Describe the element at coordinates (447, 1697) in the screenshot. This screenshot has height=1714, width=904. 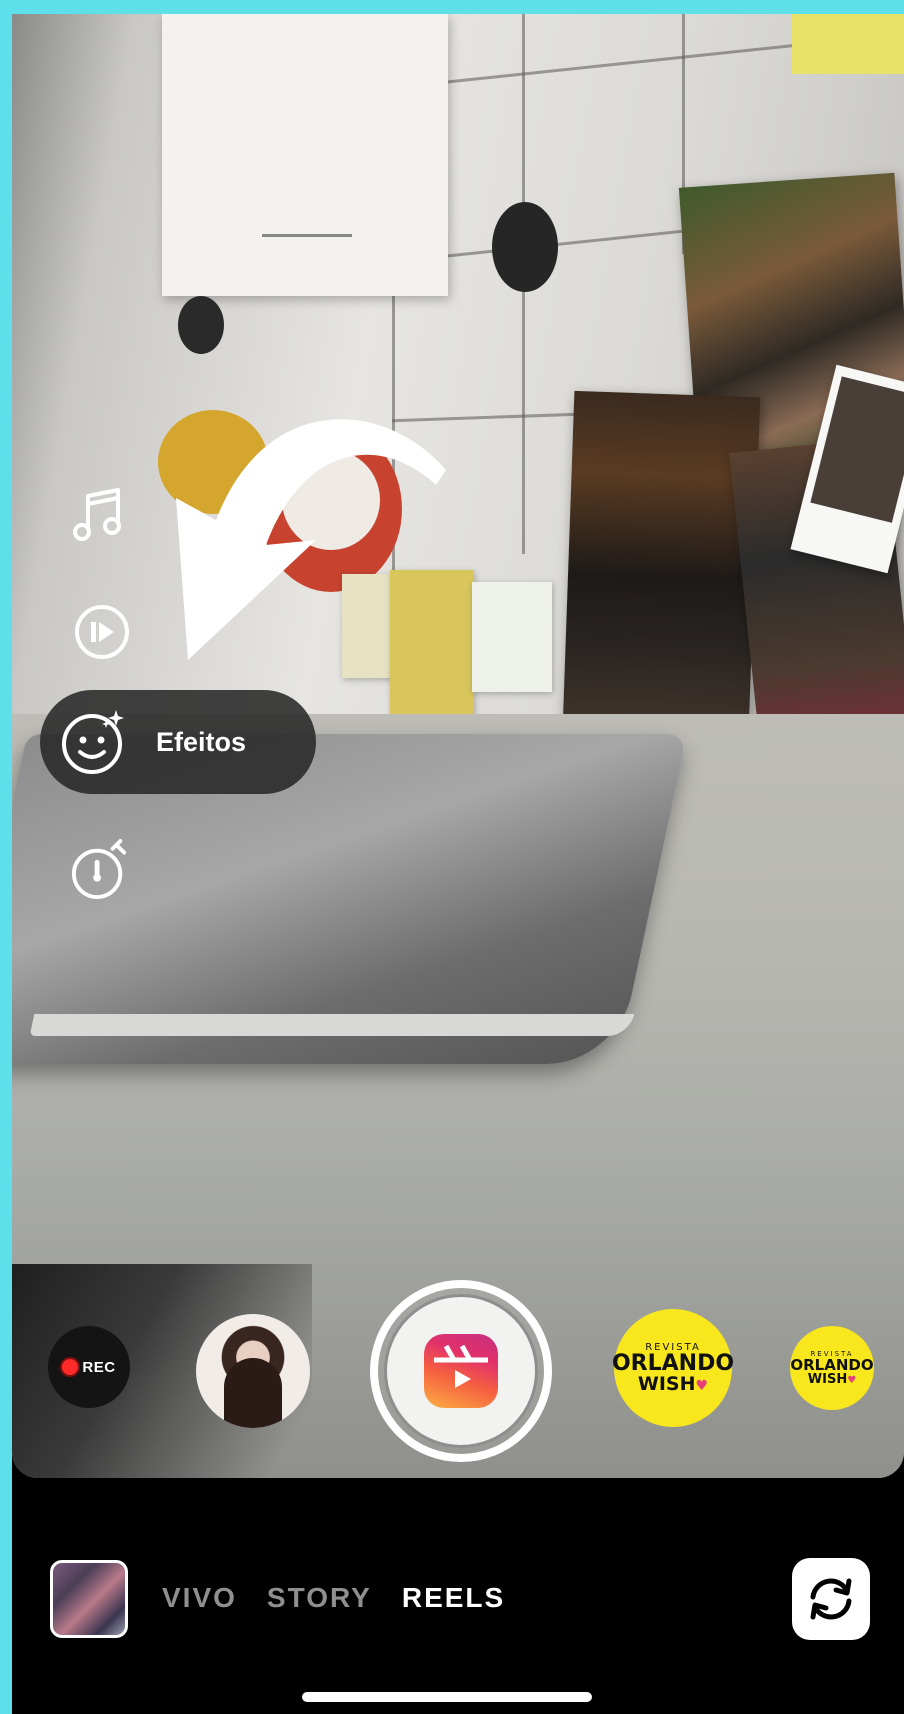
I see `home-indicator` at that location.